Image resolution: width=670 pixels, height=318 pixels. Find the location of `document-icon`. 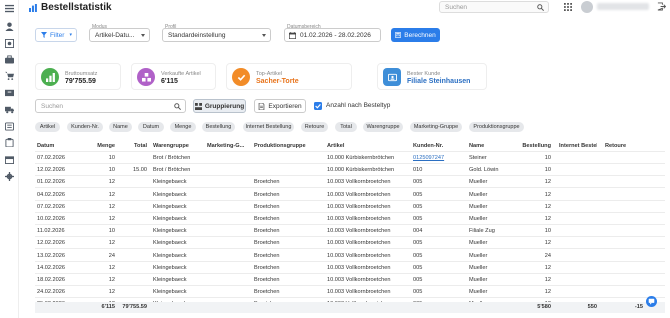

document-icon is located at coordinates (9, 126).